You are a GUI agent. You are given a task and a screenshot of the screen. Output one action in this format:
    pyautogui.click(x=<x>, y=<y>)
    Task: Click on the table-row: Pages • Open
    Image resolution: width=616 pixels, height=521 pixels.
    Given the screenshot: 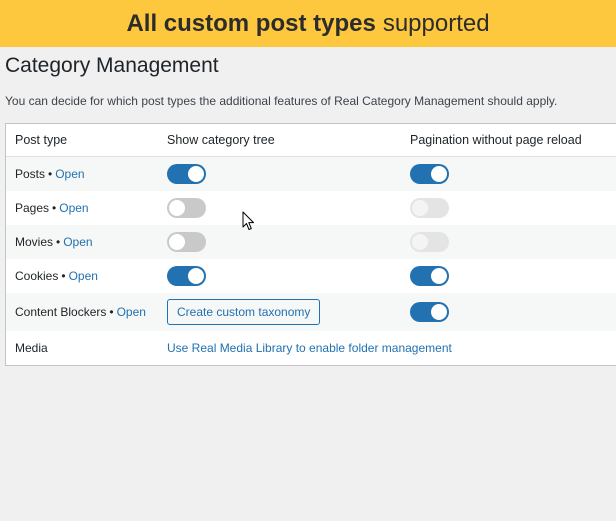 What is the action you would take?
    pyautogui.click(x=311, y=208)
    